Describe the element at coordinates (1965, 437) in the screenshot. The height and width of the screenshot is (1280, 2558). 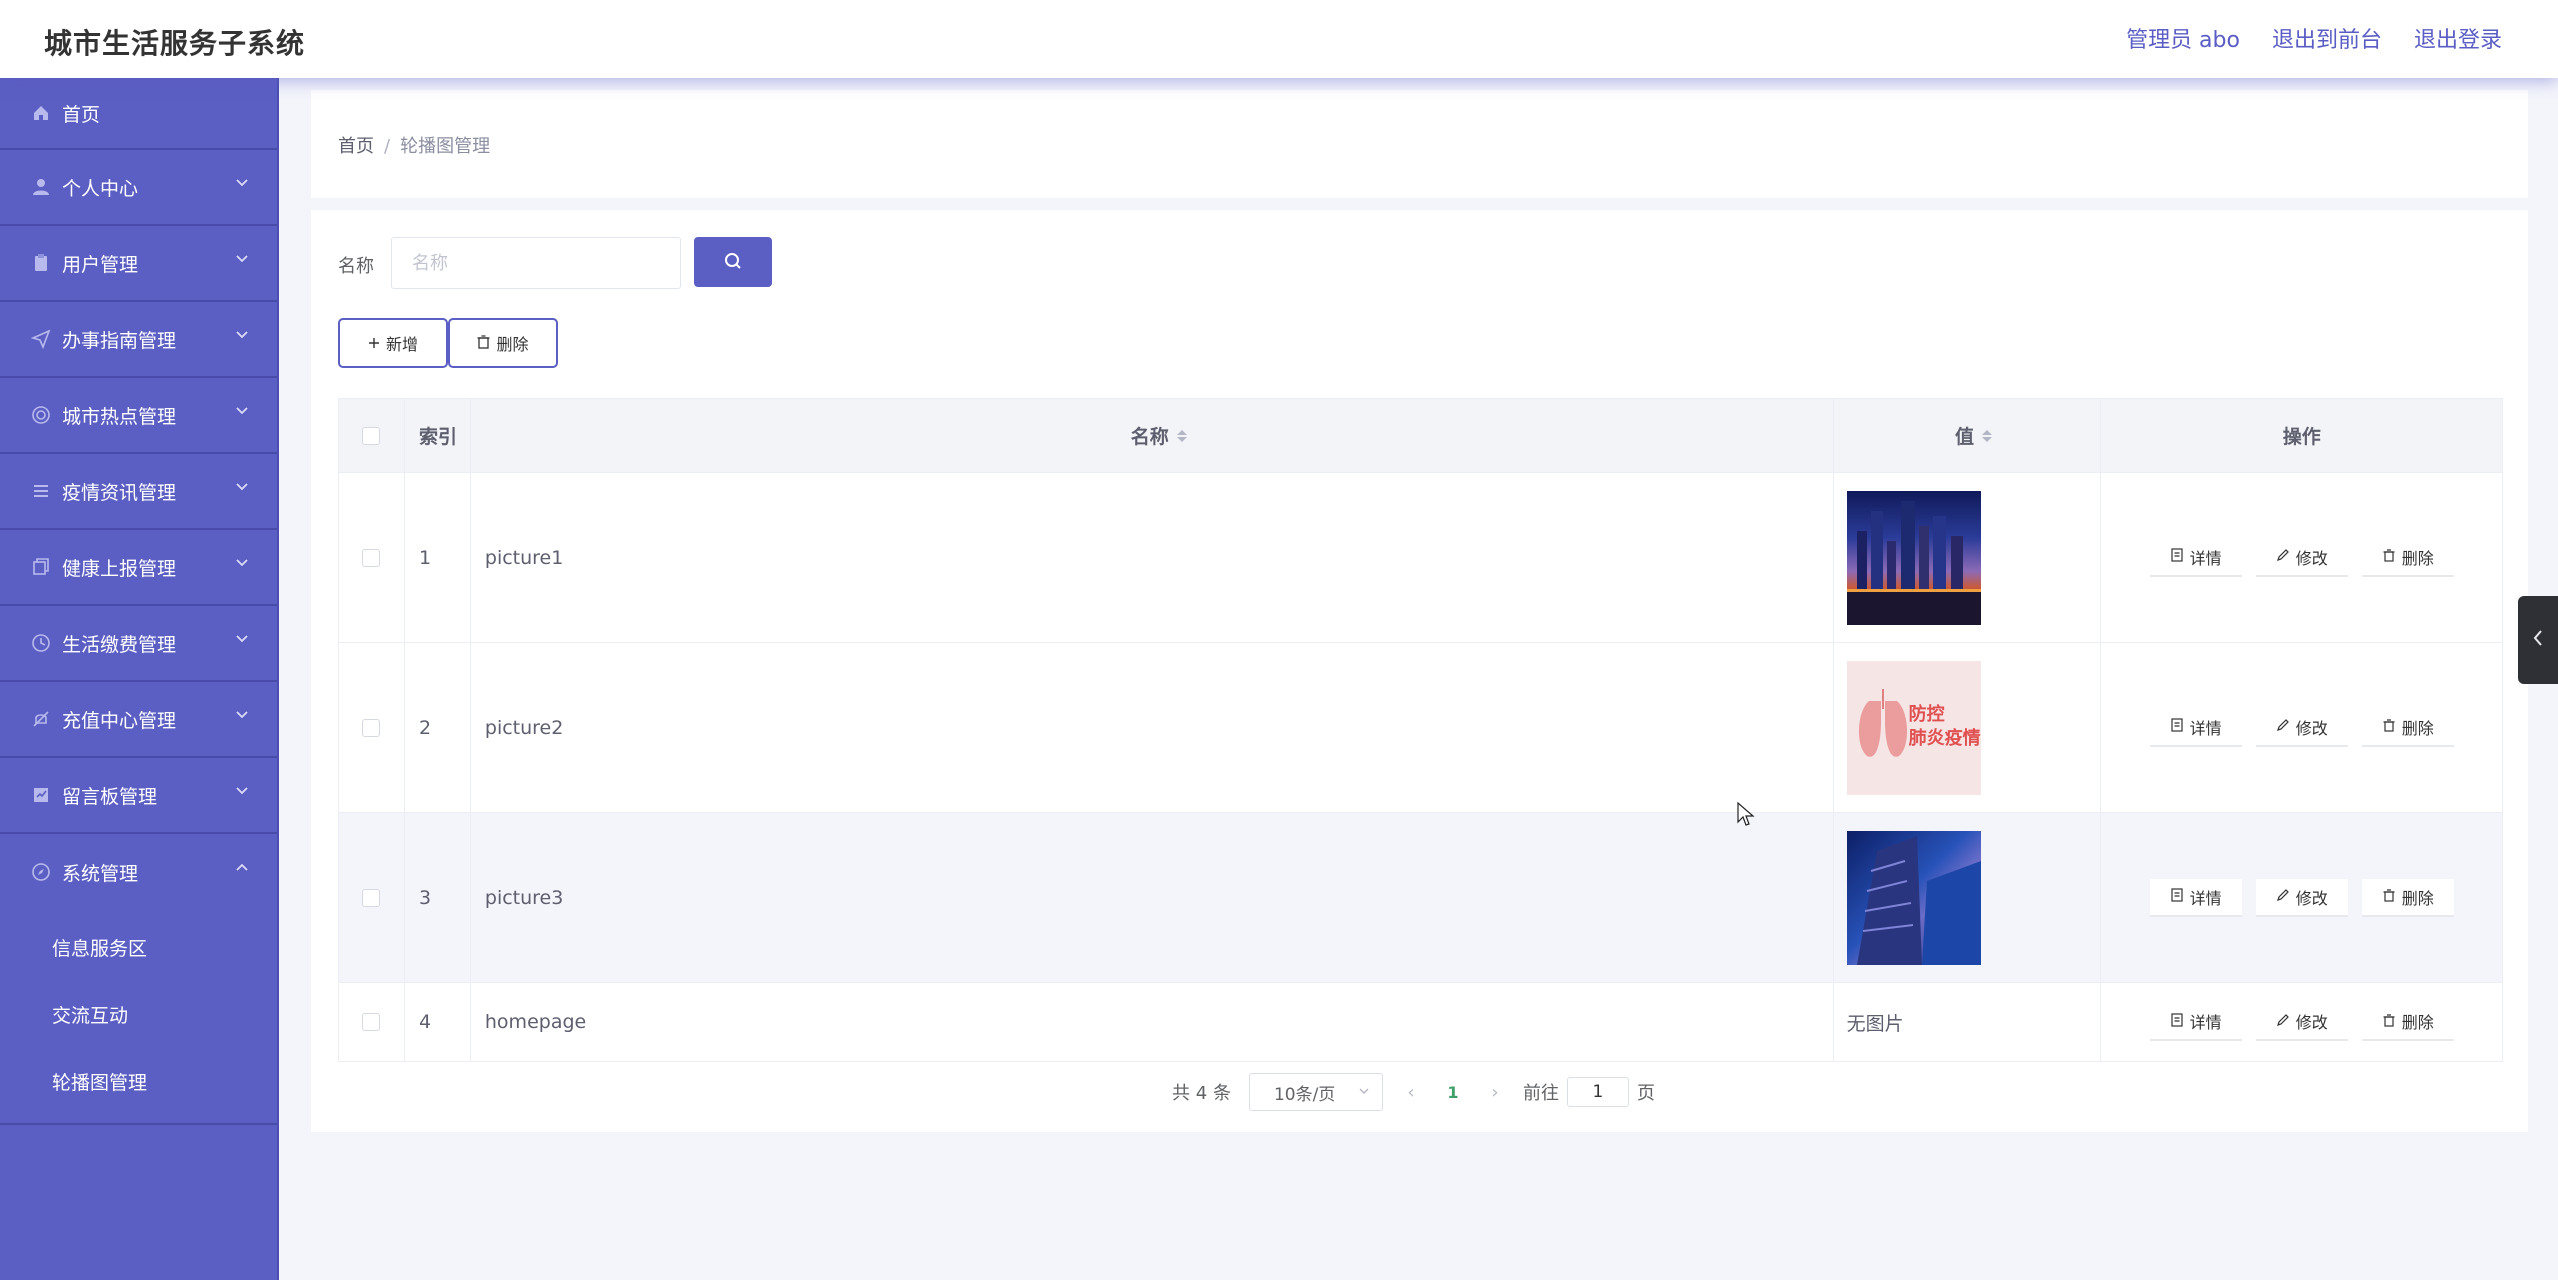
I see `header-value-label: 值` at that location.